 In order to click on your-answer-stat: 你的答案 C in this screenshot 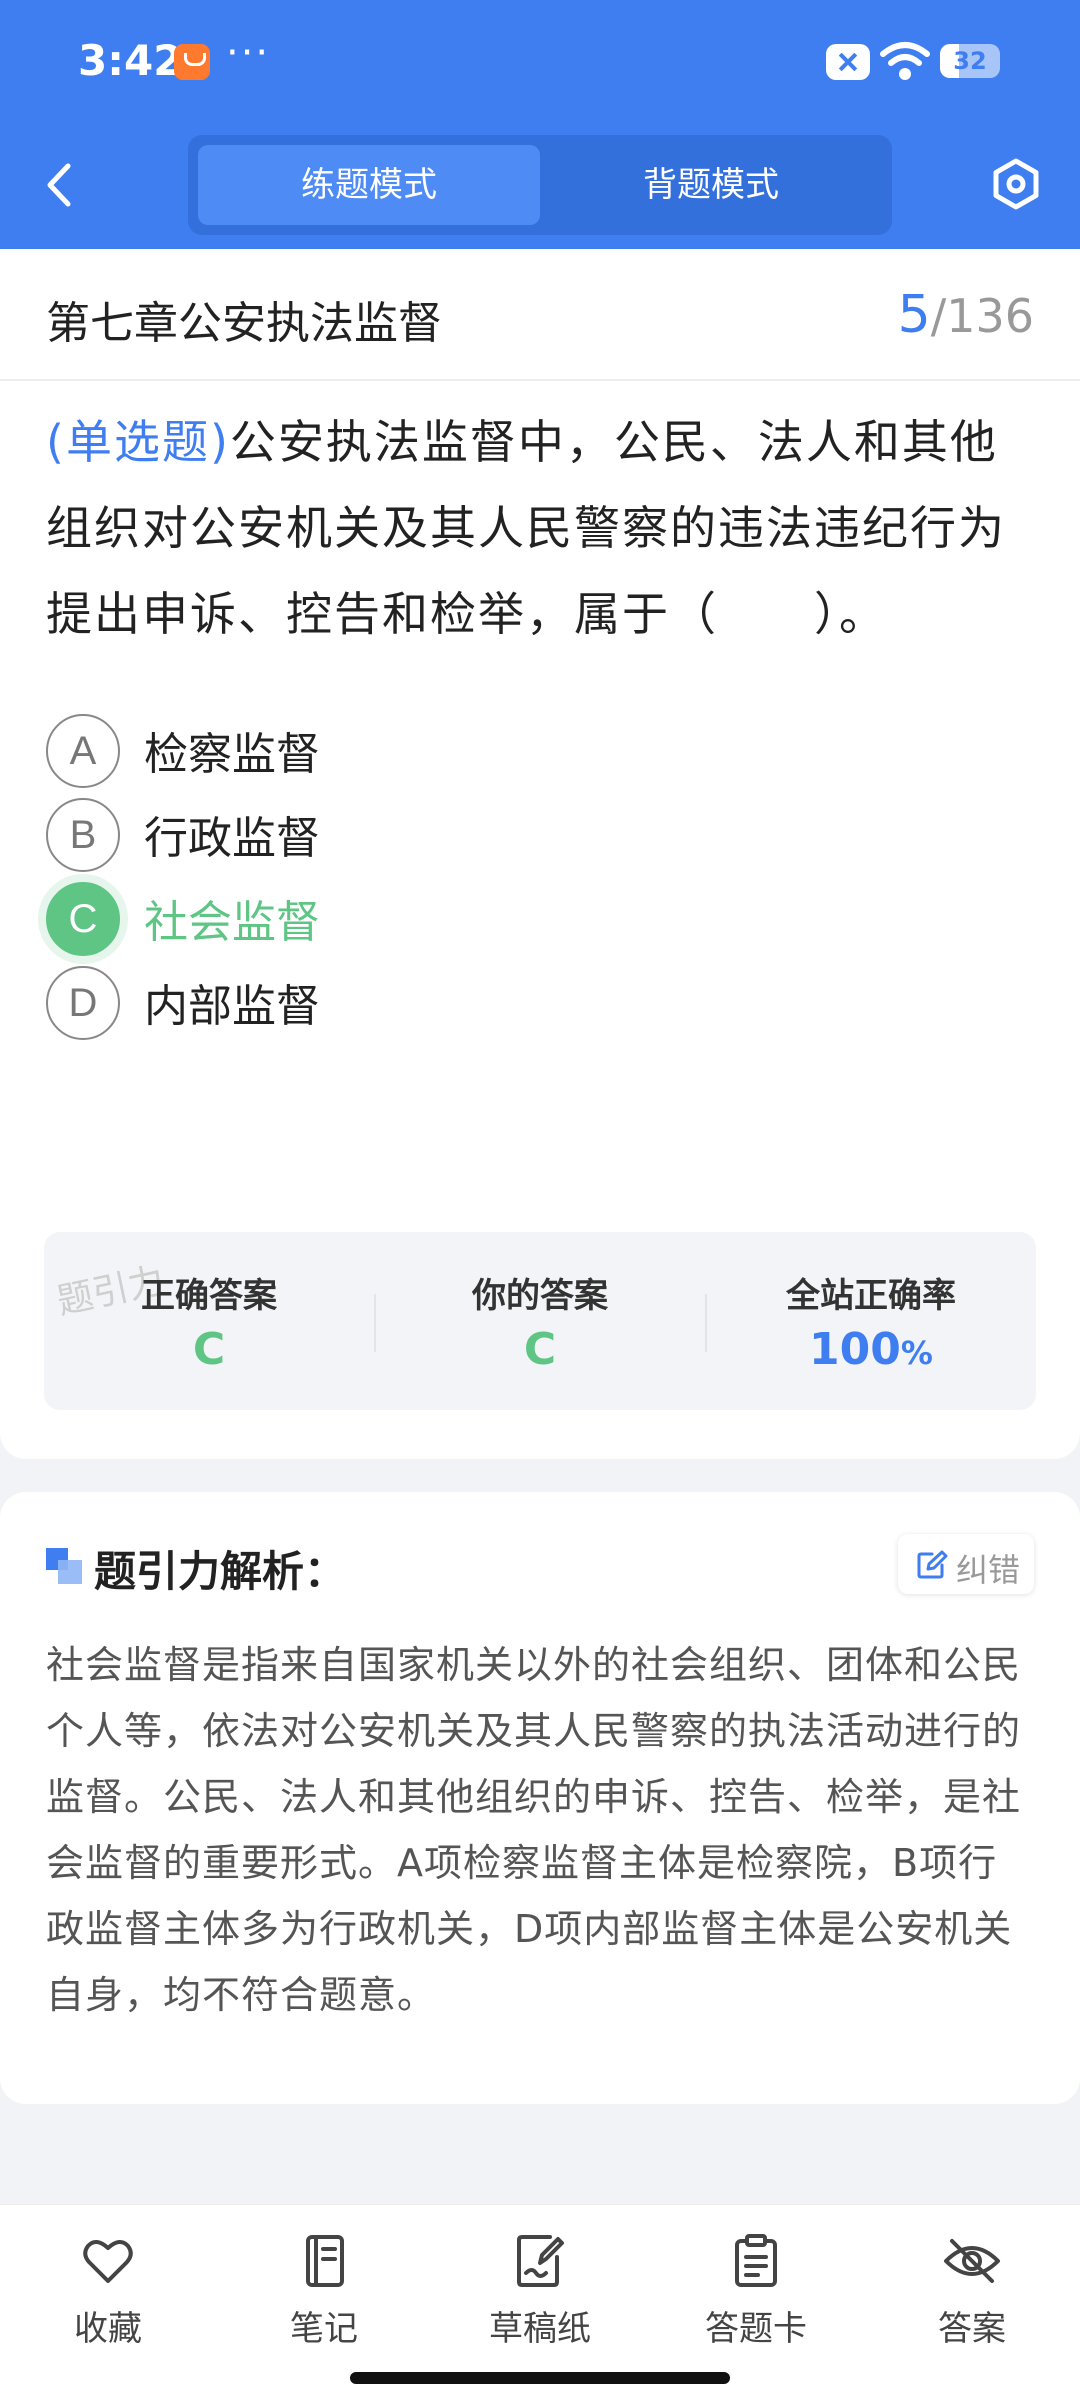, I will do `click(540, 1321)`.